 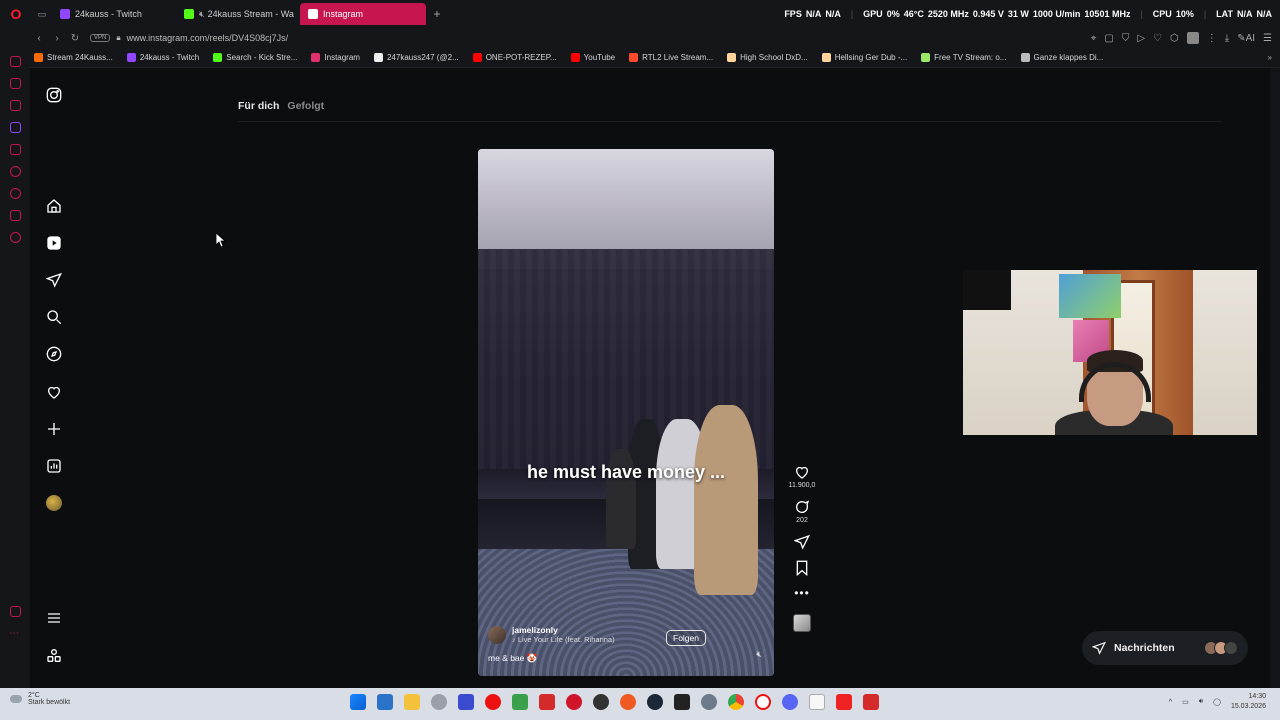 I want to click on menu-hamburger-icon, so click(x=54, y=618).